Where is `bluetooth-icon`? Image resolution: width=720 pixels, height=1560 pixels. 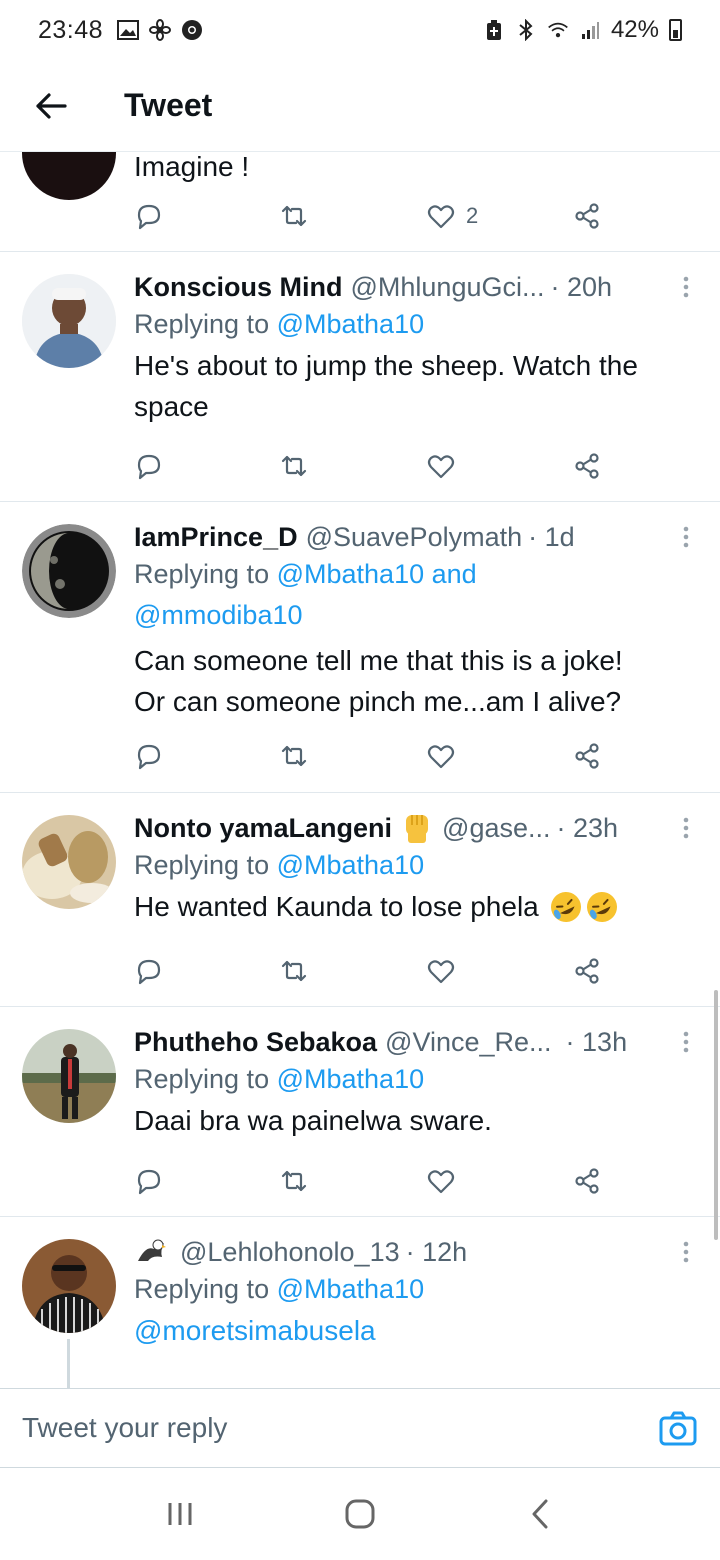 bluetooth-icon is located at coordinates (526, 30).